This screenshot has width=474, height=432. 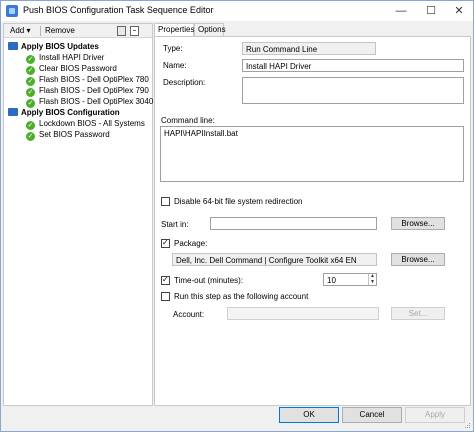 I want to click on package-checkbox, so click(x=165, y=243).